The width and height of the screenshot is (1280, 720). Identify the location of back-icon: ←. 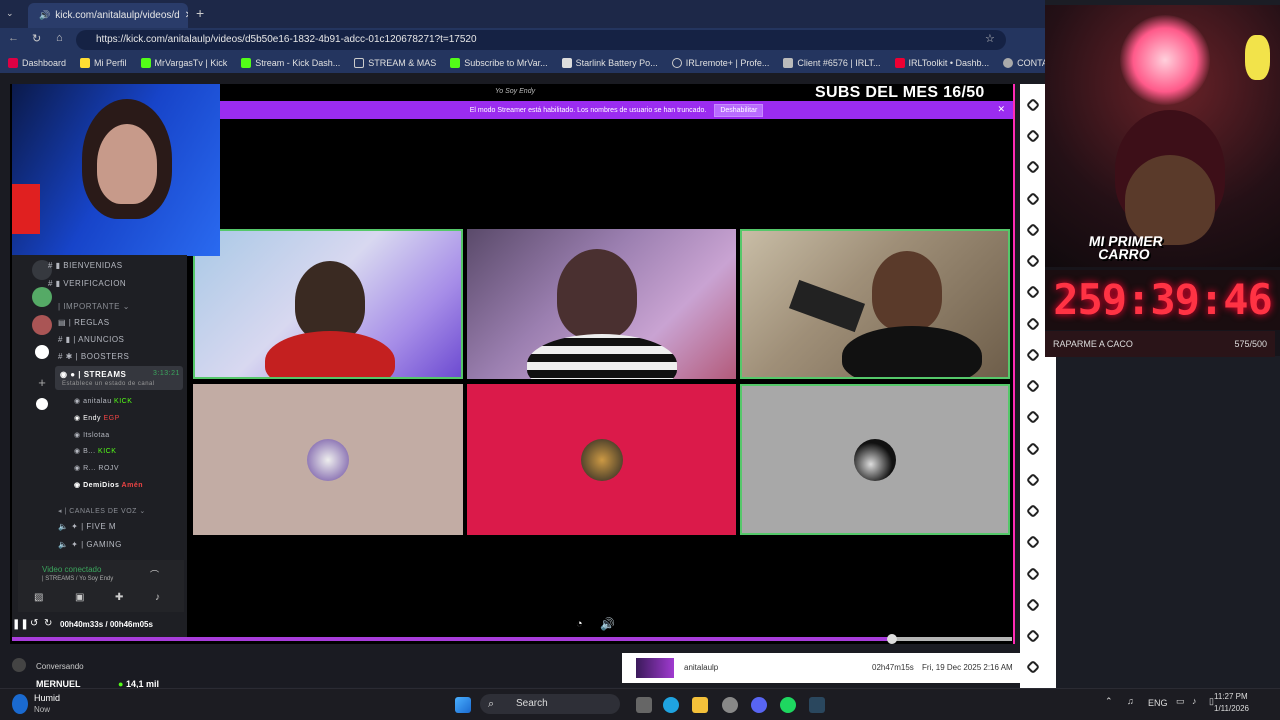
(13, 38).